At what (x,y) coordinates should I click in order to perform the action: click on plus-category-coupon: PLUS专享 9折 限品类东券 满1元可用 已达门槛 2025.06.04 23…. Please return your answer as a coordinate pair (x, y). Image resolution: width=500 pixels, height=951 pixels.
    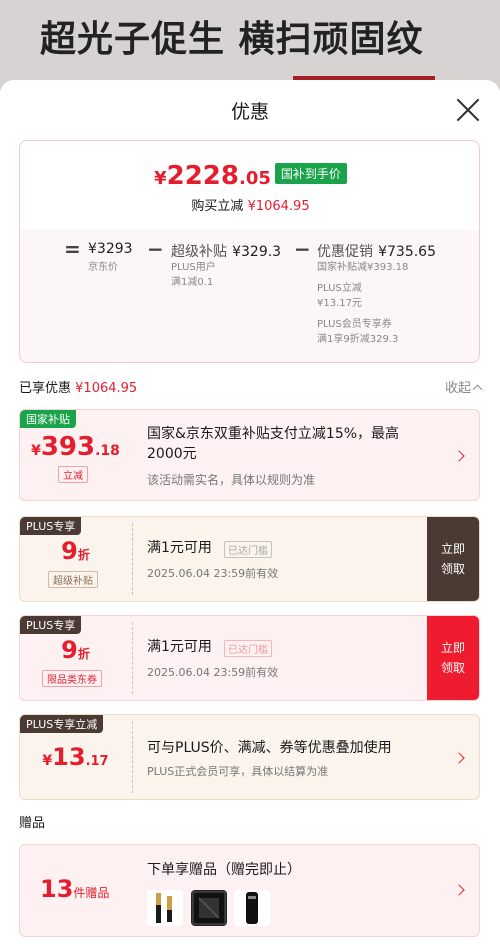
    Looking at the image, I should click on (249, 658).